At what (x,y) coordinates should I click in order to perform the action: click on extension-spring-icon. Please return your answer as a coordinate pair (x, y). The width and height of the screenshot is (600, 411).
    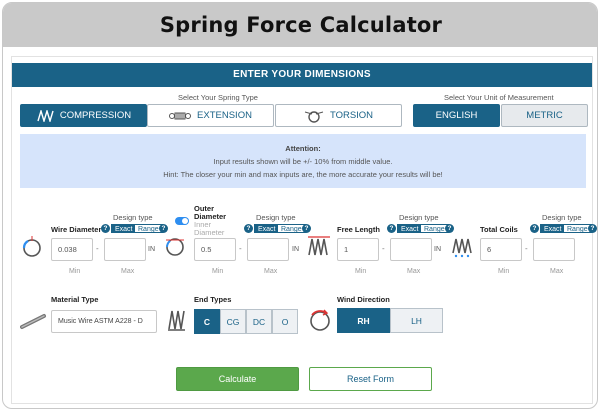
    Looking at the image, I should click on (180, 115).